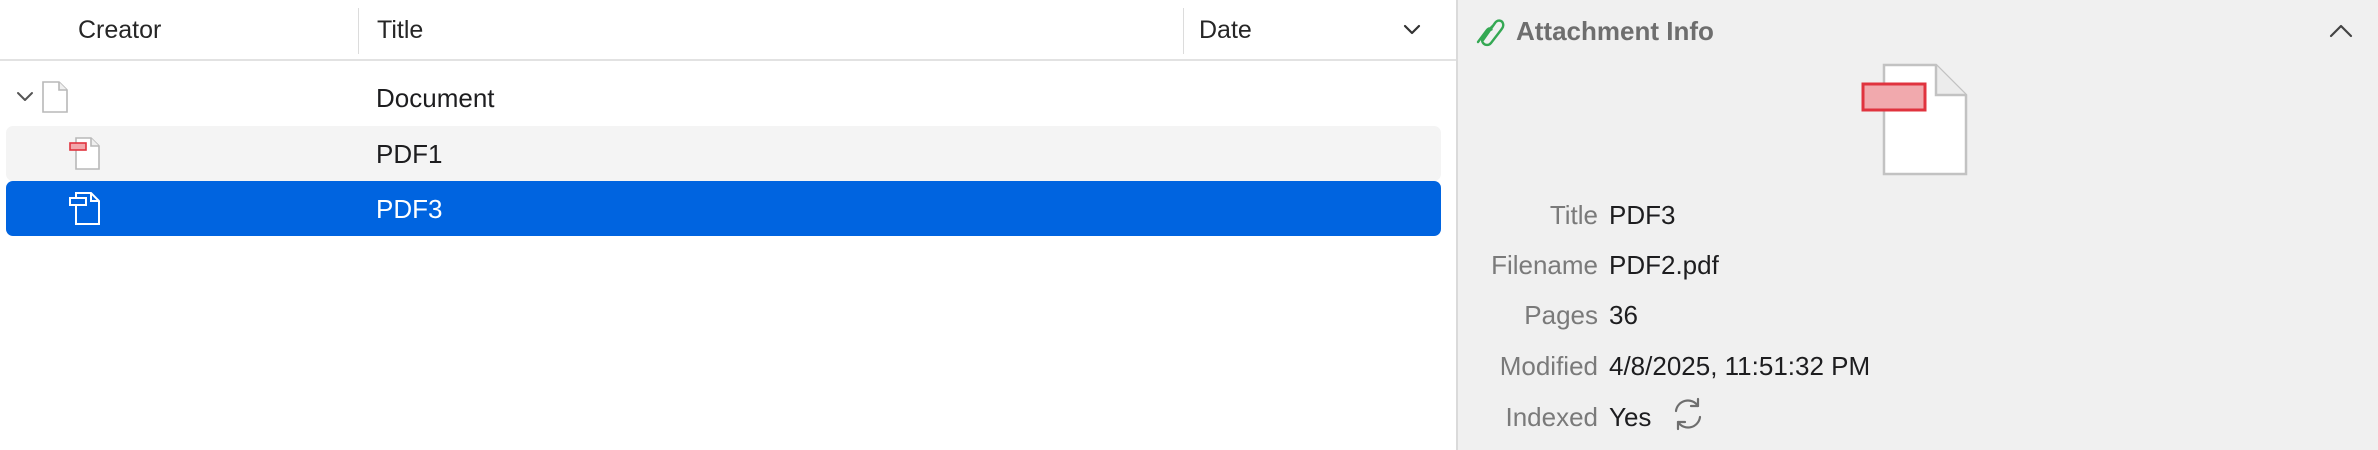  Describe the element at coordinates (409, 154) in the screenshot. I see `list-item-title: PDF1` at that location.